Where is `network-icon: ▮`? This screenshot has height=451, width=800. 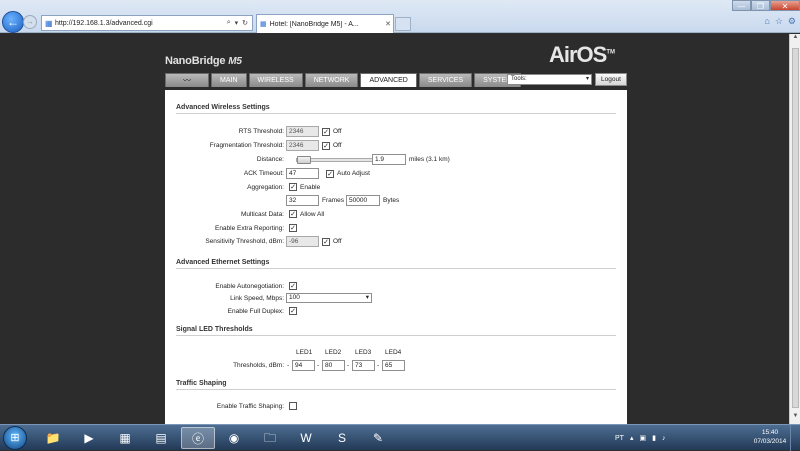
network-icon: ▮ is located at coordinates (654, 438).